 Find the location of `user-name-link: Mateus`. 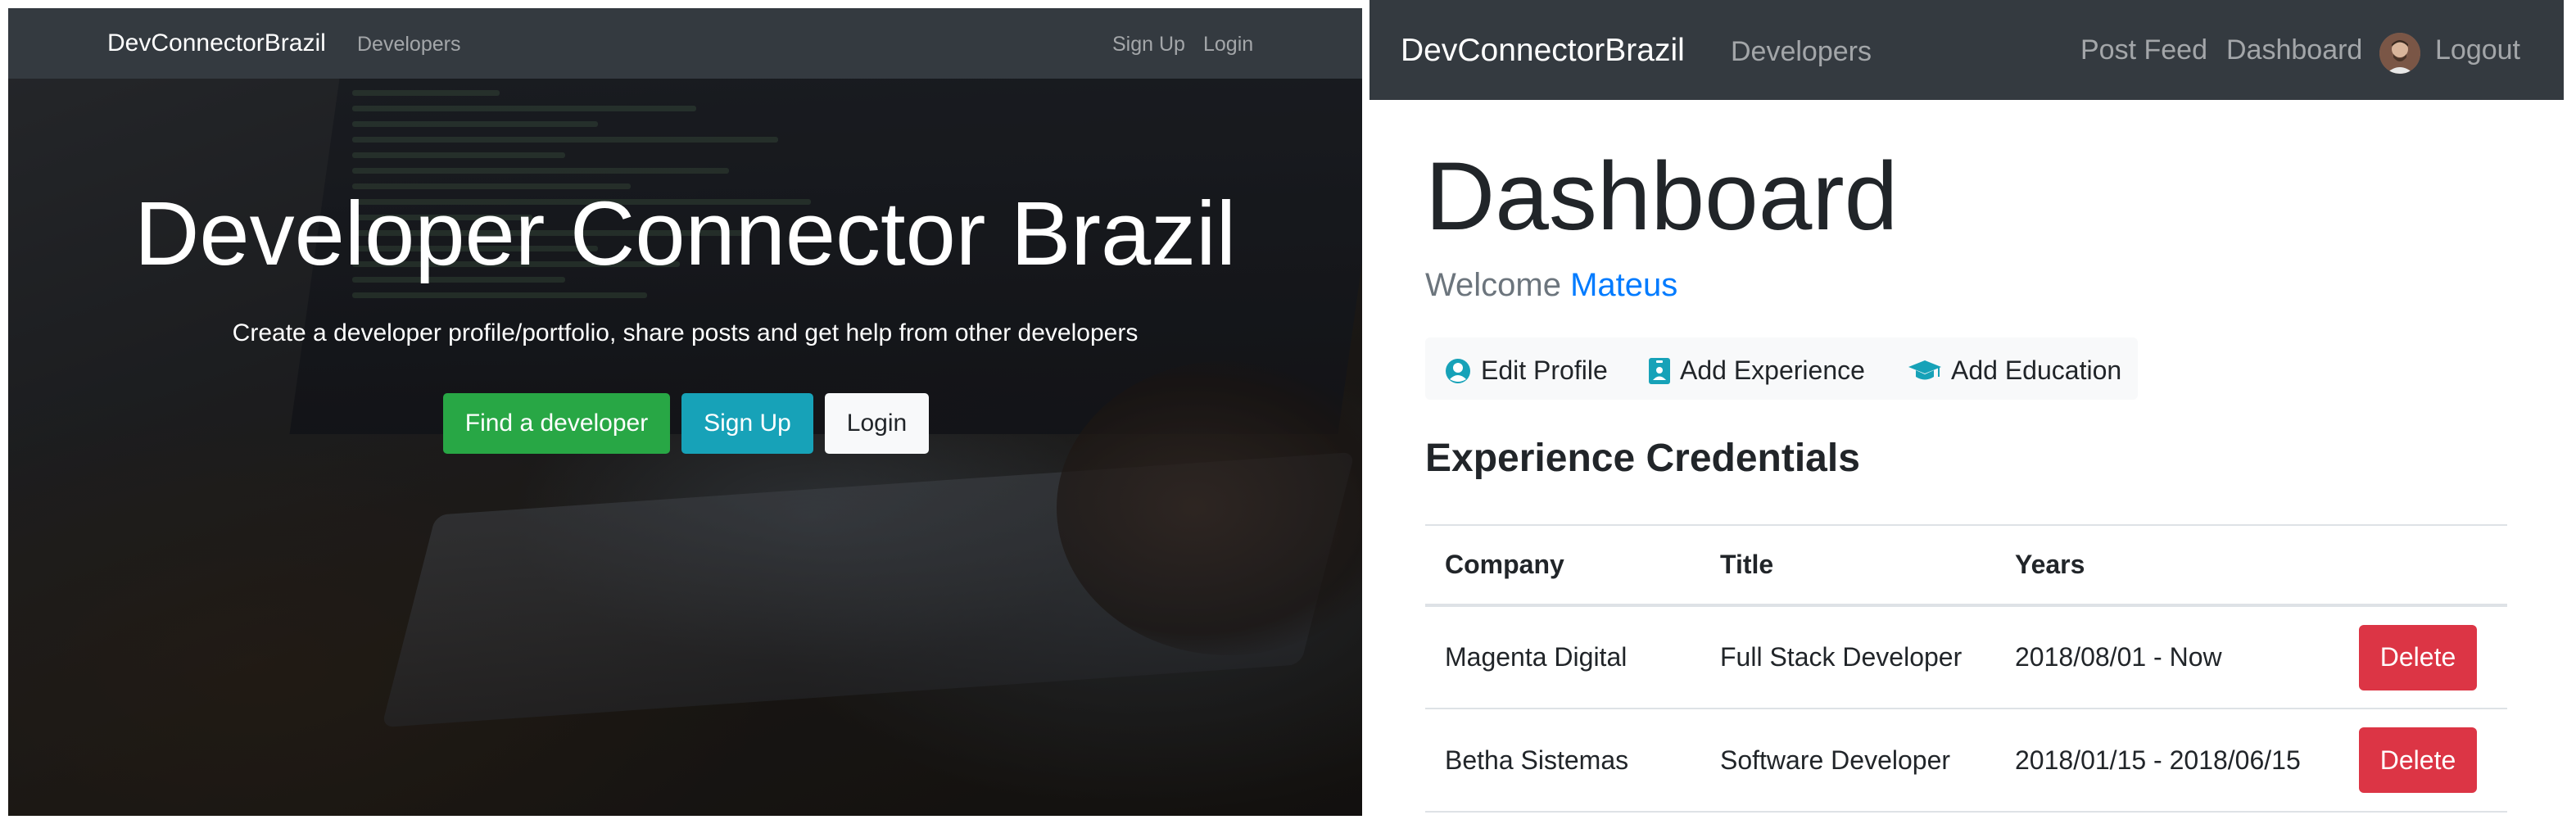

user-name-link: Mateus is located at coordinates (1623, 285).